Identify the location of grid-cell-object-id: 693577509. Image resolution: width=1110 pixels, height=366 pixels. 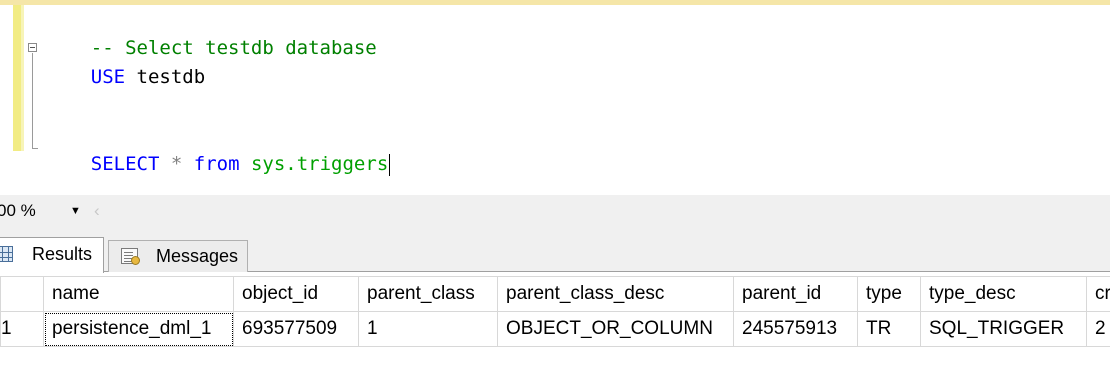
(296, 329).